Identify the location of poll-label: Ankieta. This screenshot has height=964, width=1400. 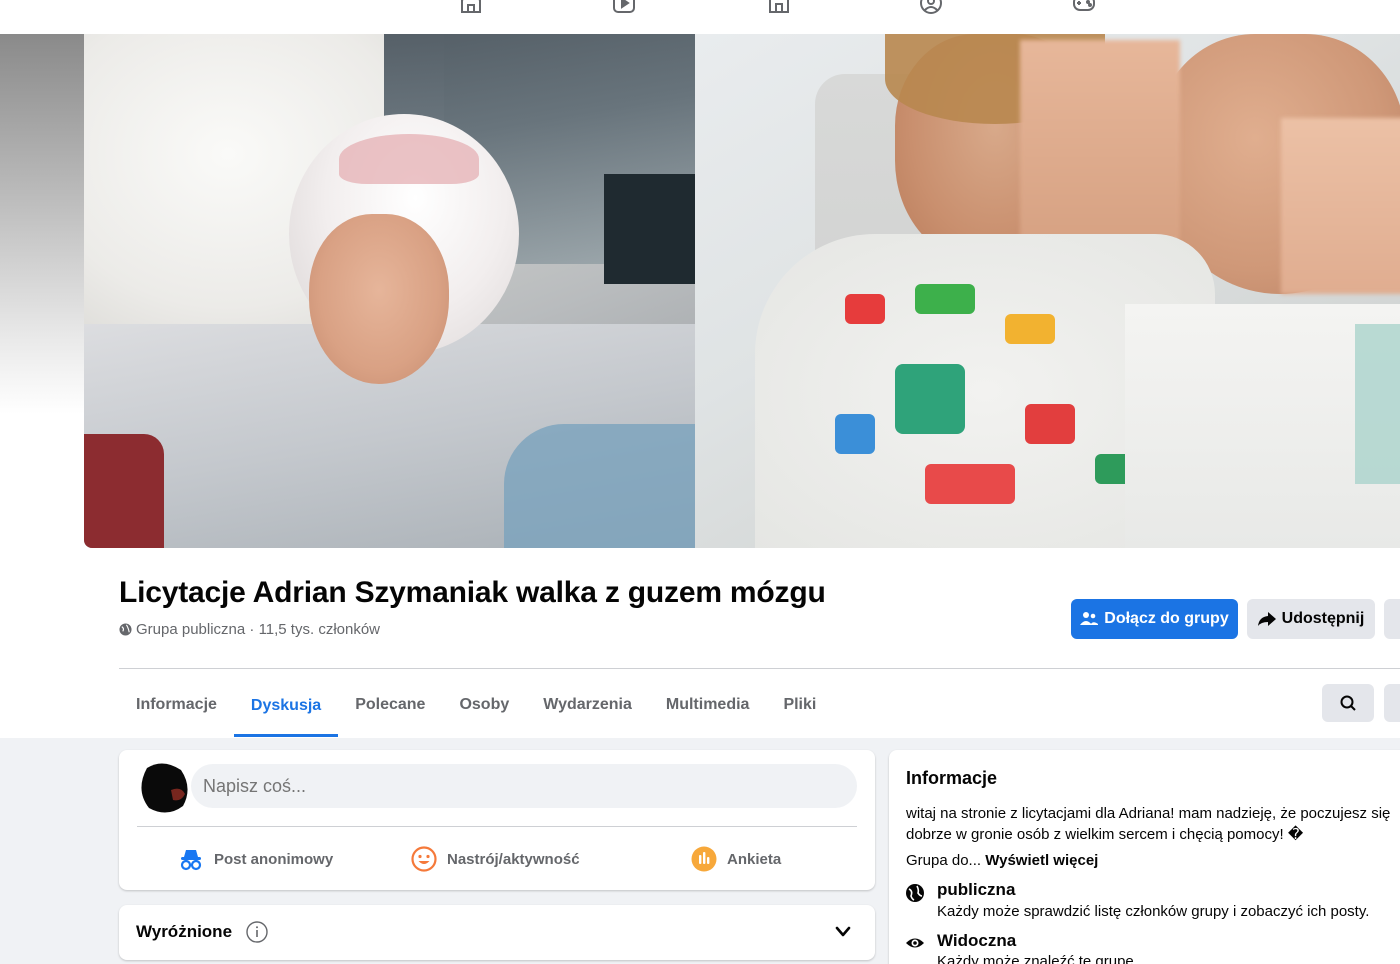
(754, 859).